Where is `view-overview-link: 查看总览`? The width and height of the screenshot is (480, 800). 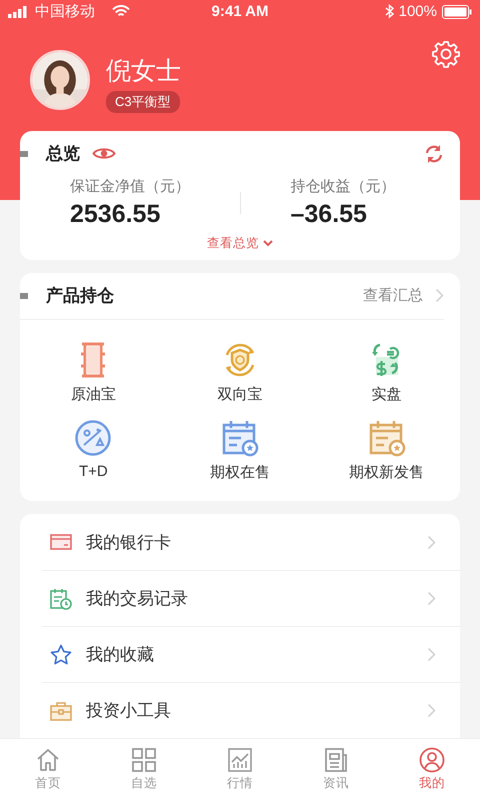
view-overview-link: 查看总览 is located at coordinates (240, 243).